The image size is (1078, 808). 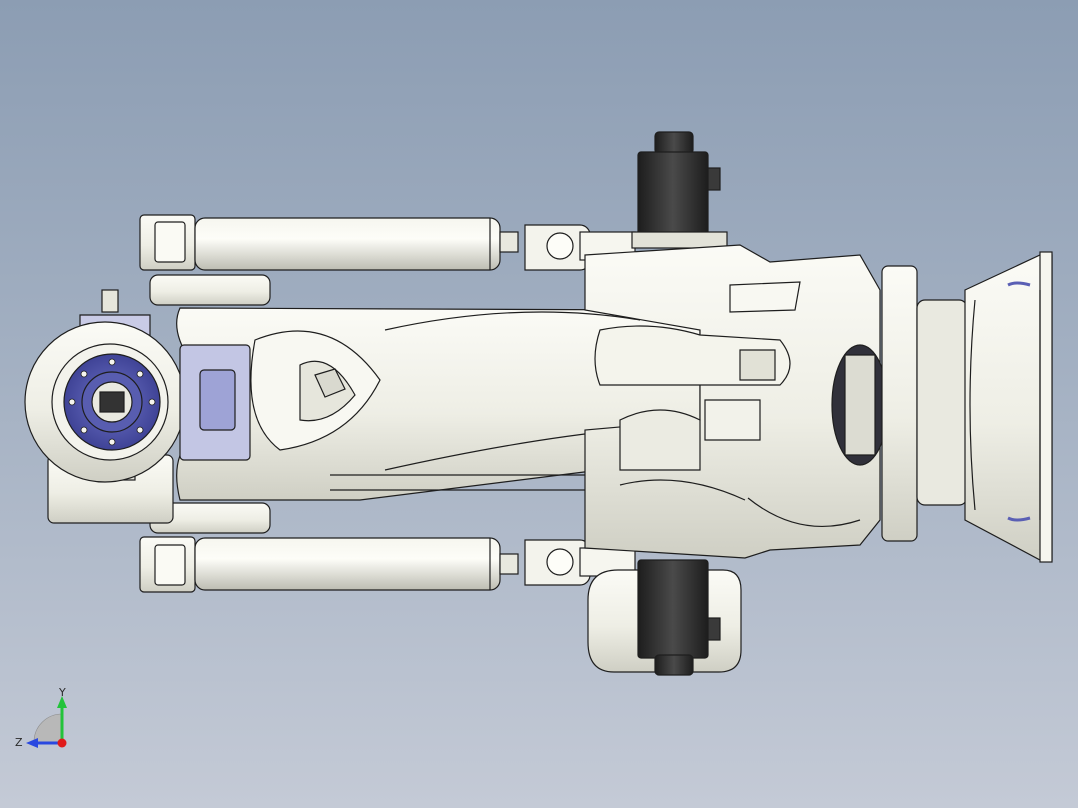 What do you see at coordinates (48, 728) in the screenshot?
I see `triad-plane-icon` at bounding box center [48, 728].